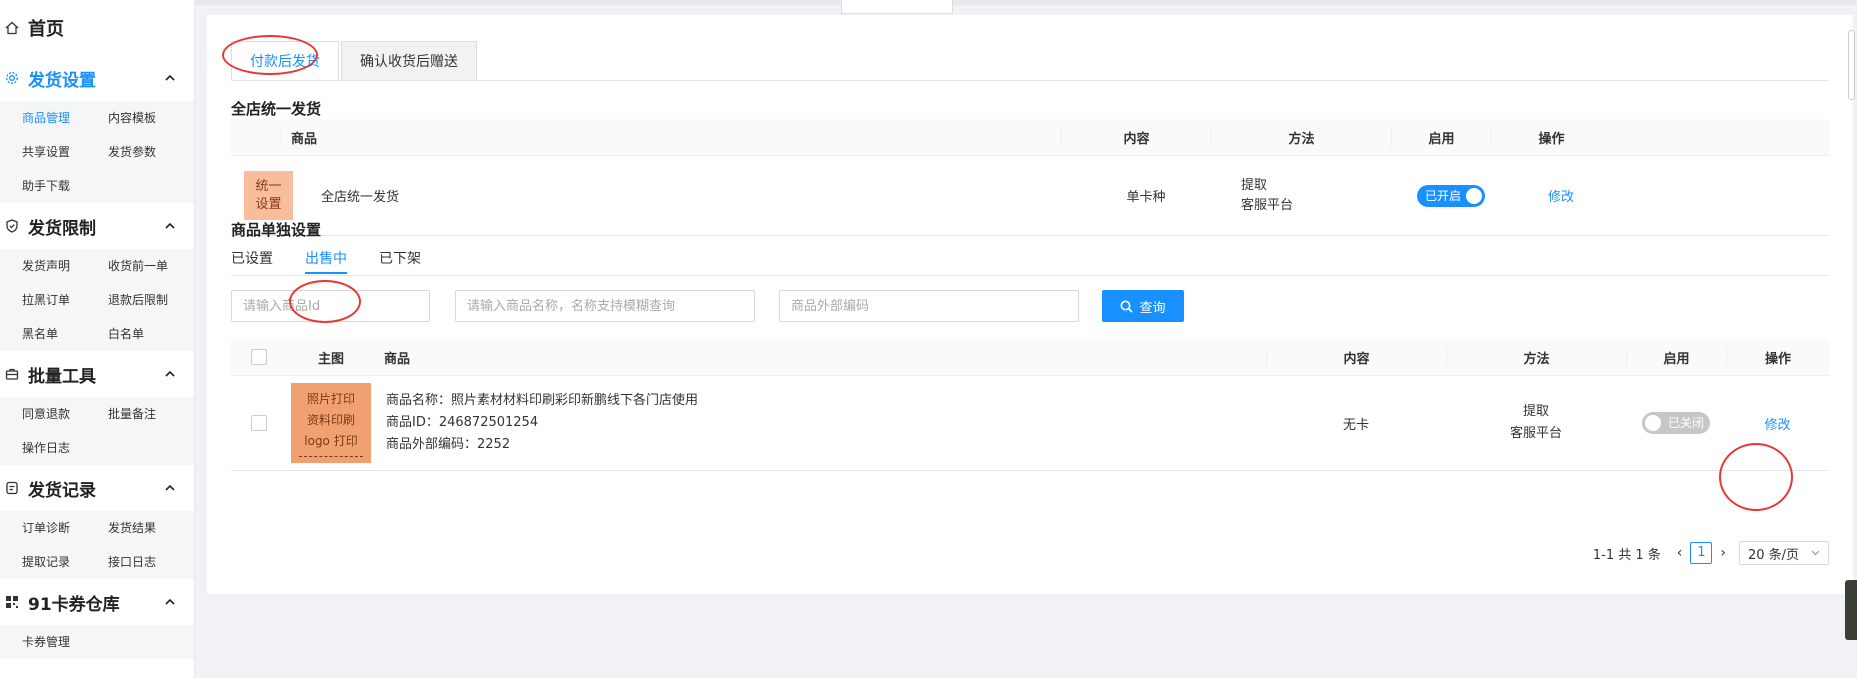  I want to click on sidebar-group-header: 91卡券仓库, so click(97, 602).